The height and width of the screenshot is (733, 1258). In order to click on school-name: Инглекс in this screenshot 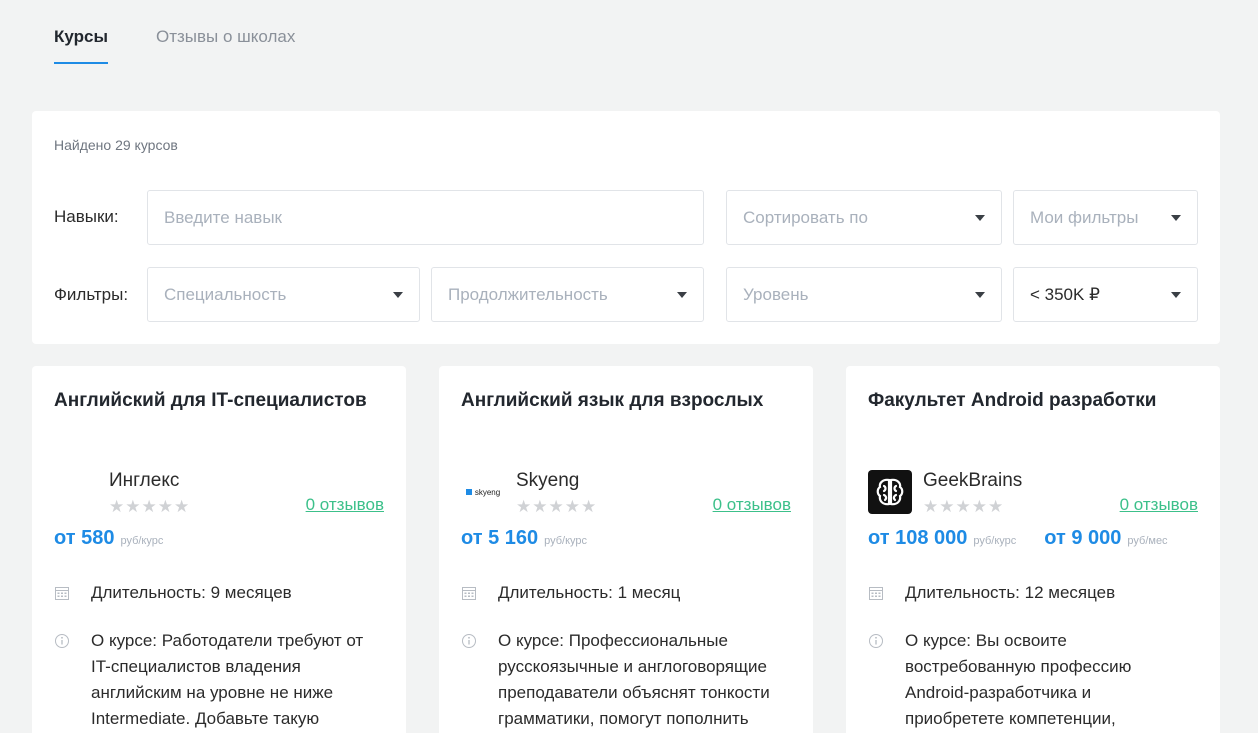, I will do `click(144, 481)`.